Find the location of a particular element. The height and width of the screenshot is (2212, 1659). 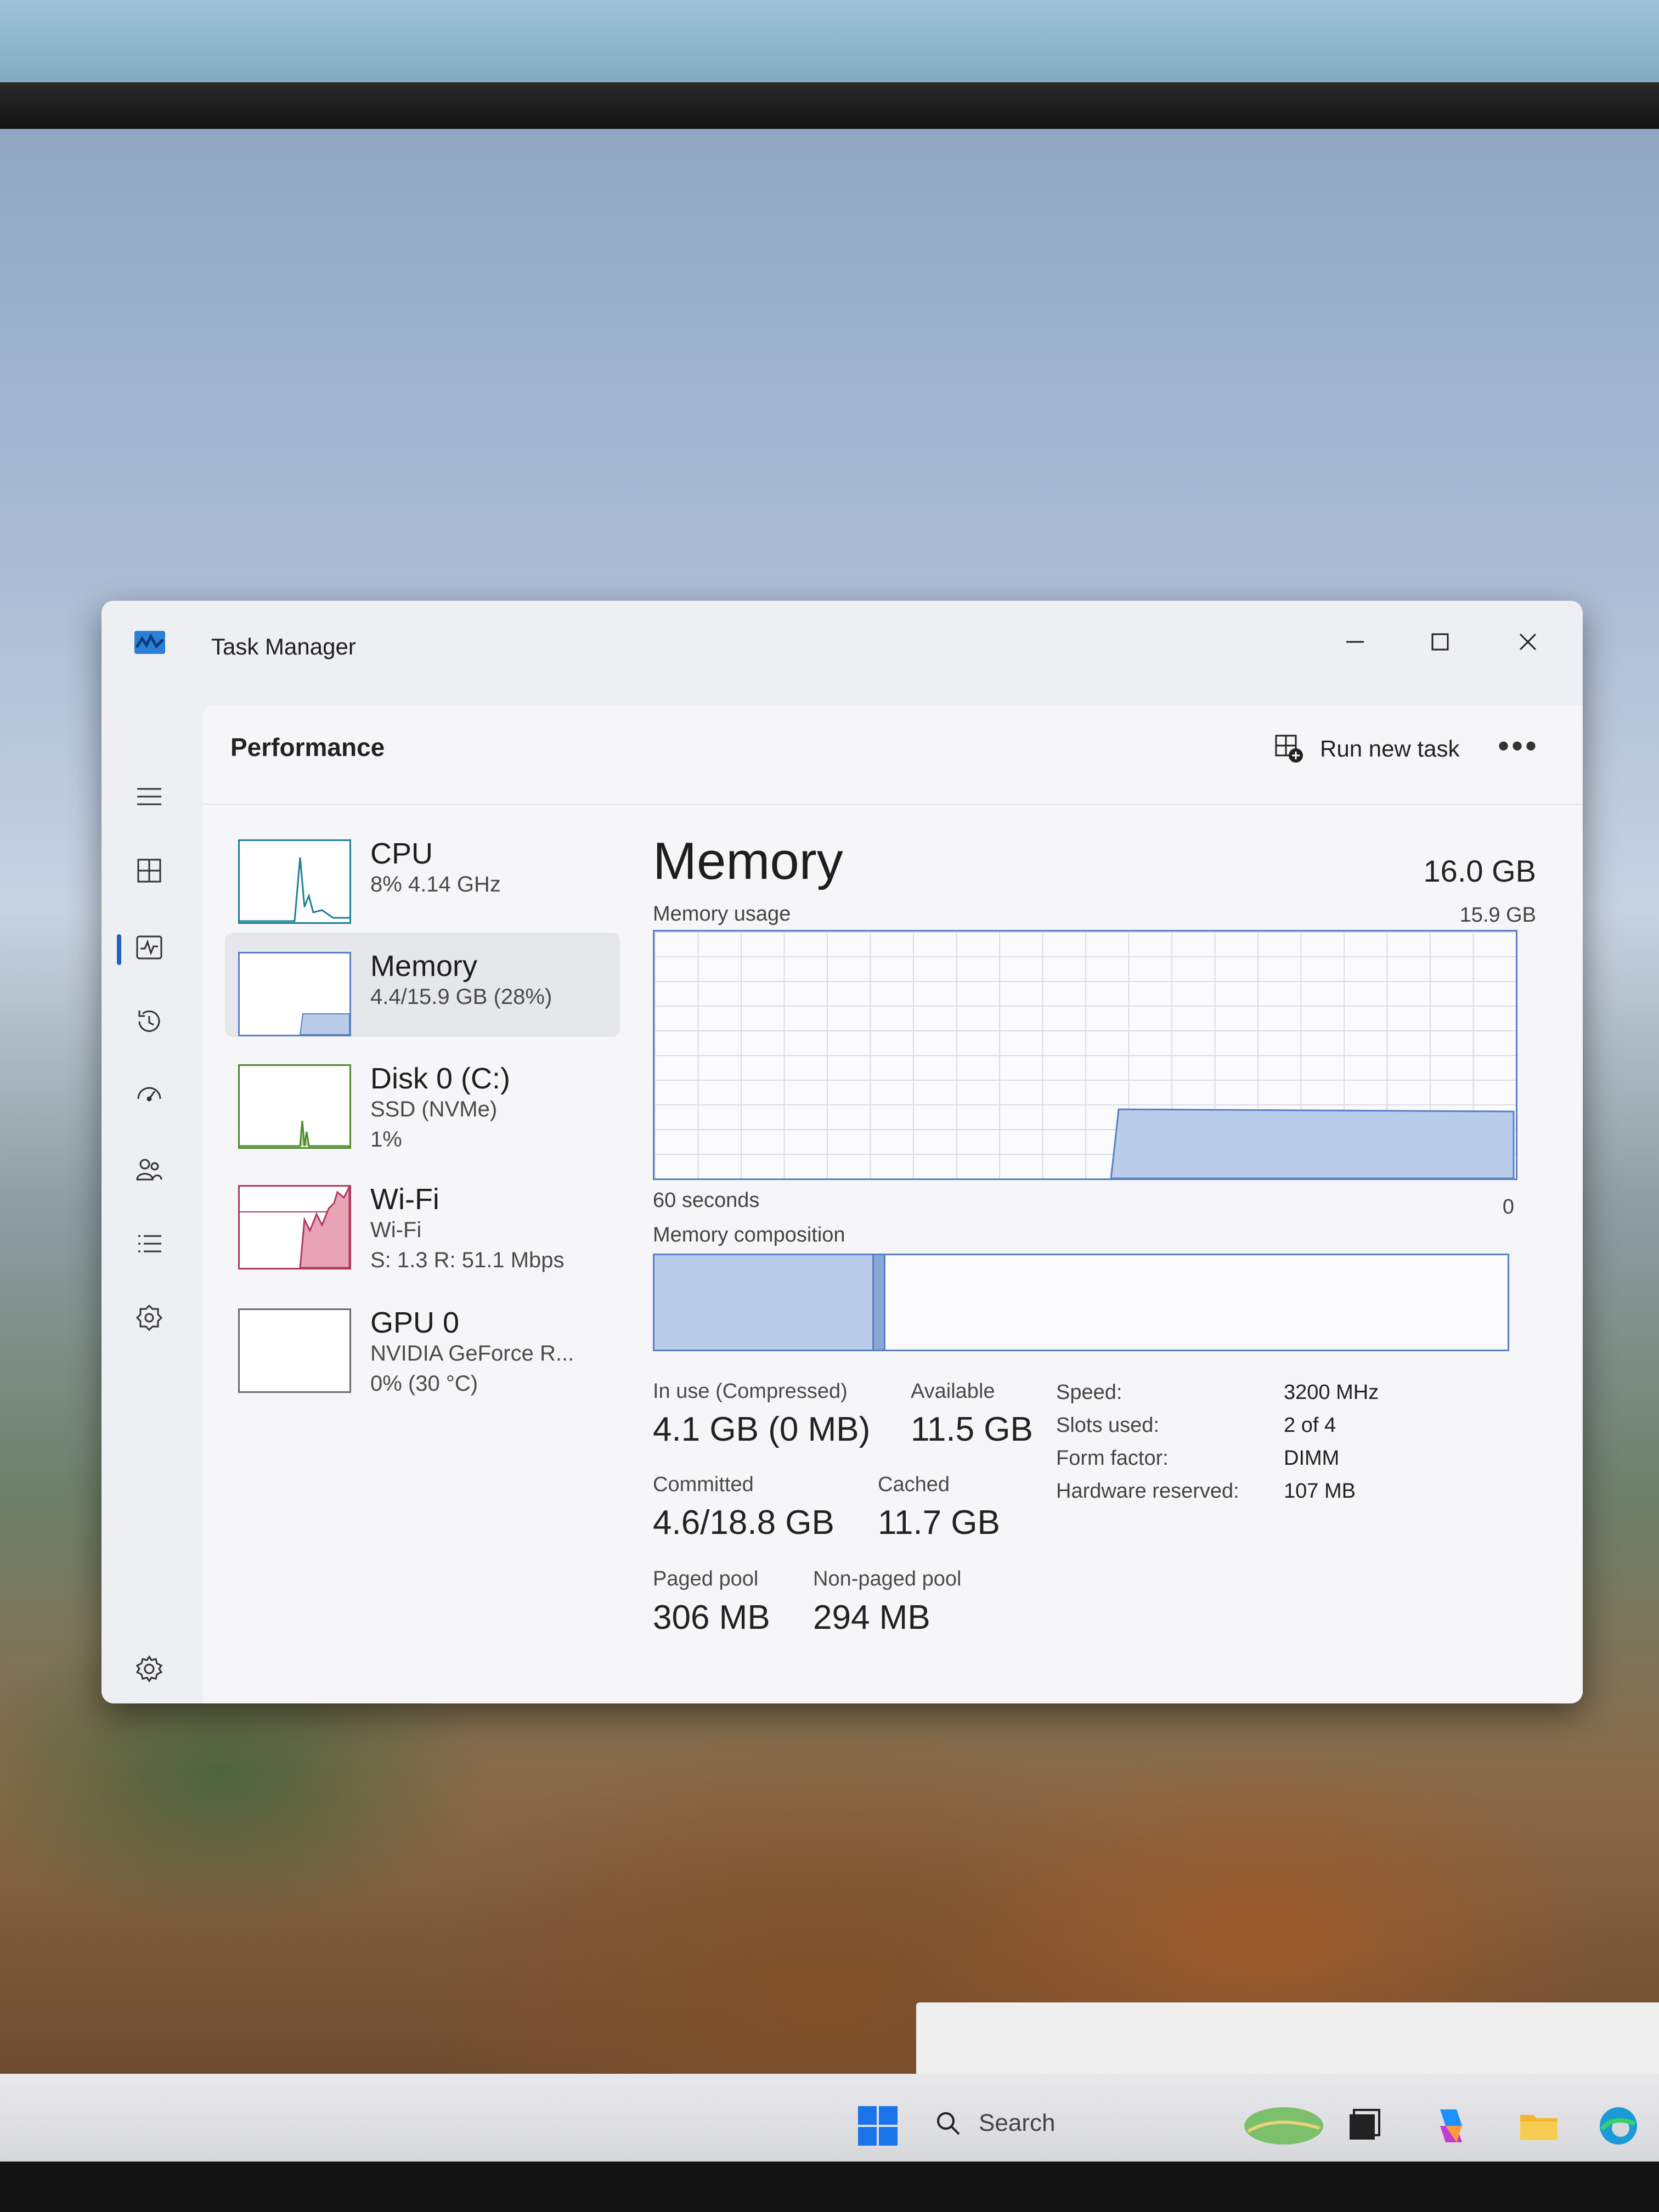

start-button is located at coordinates (878, 2126).